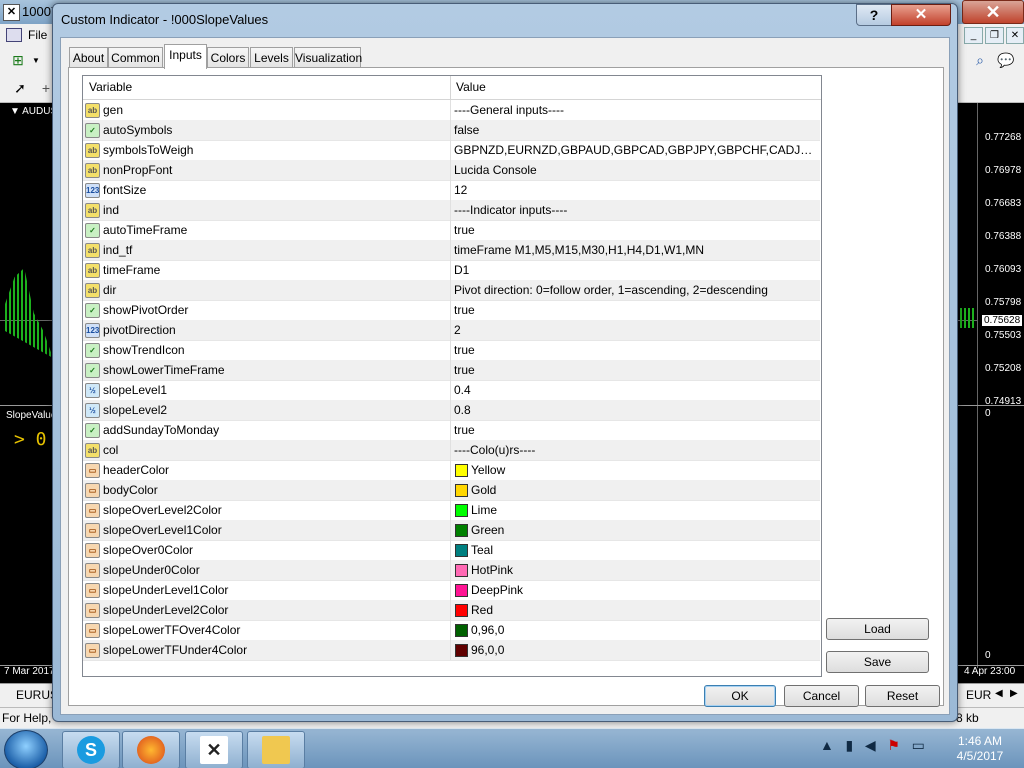  What do you see at coordinates (635, 190) in the screenshot?
I see `parameter-value: 12` at bounding box center [635, 190].